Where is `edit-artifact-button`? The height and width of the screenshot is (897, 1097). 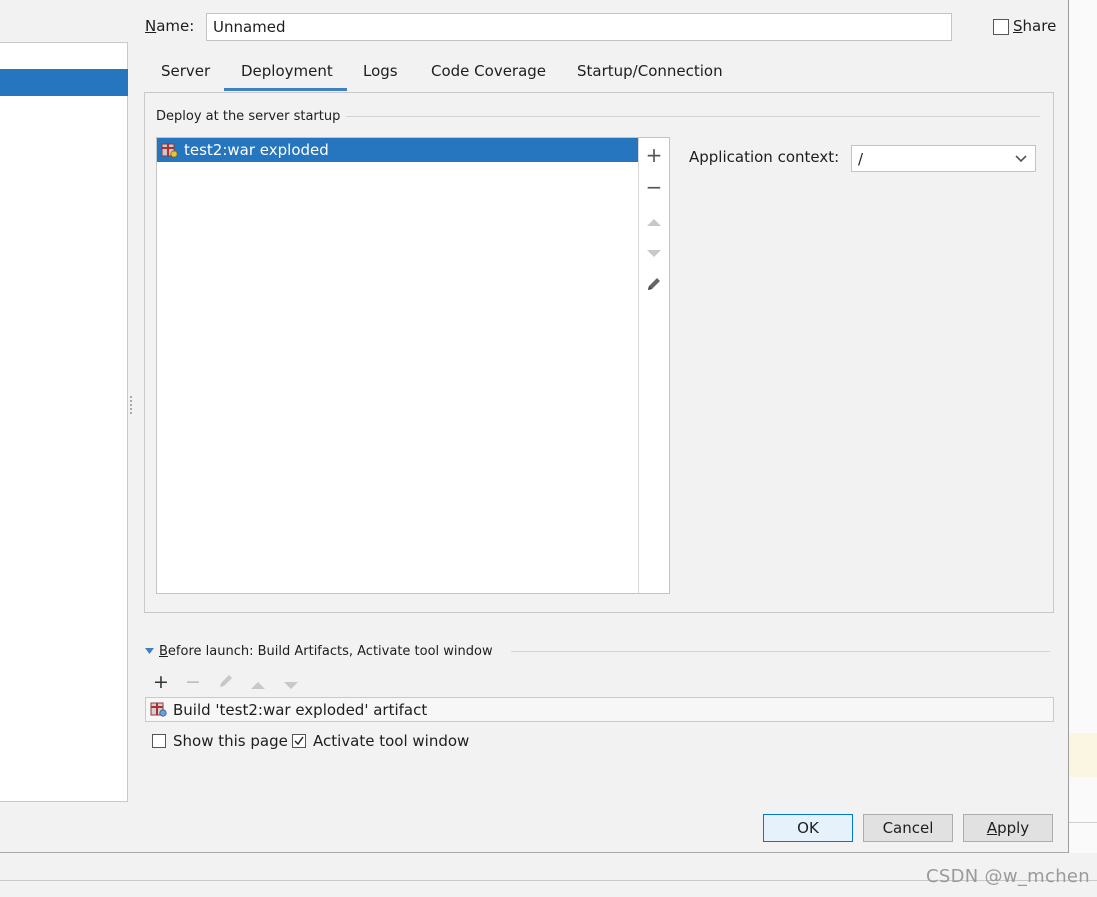
edit-artifact-button is located at coordinates (654, 285).